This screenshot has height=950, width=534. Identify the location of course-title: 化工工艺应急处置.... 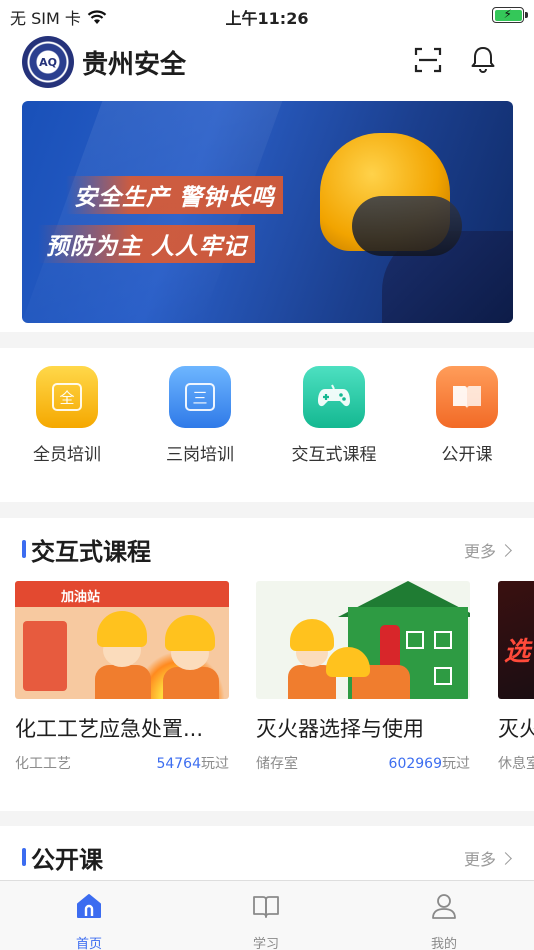
(109, 729).